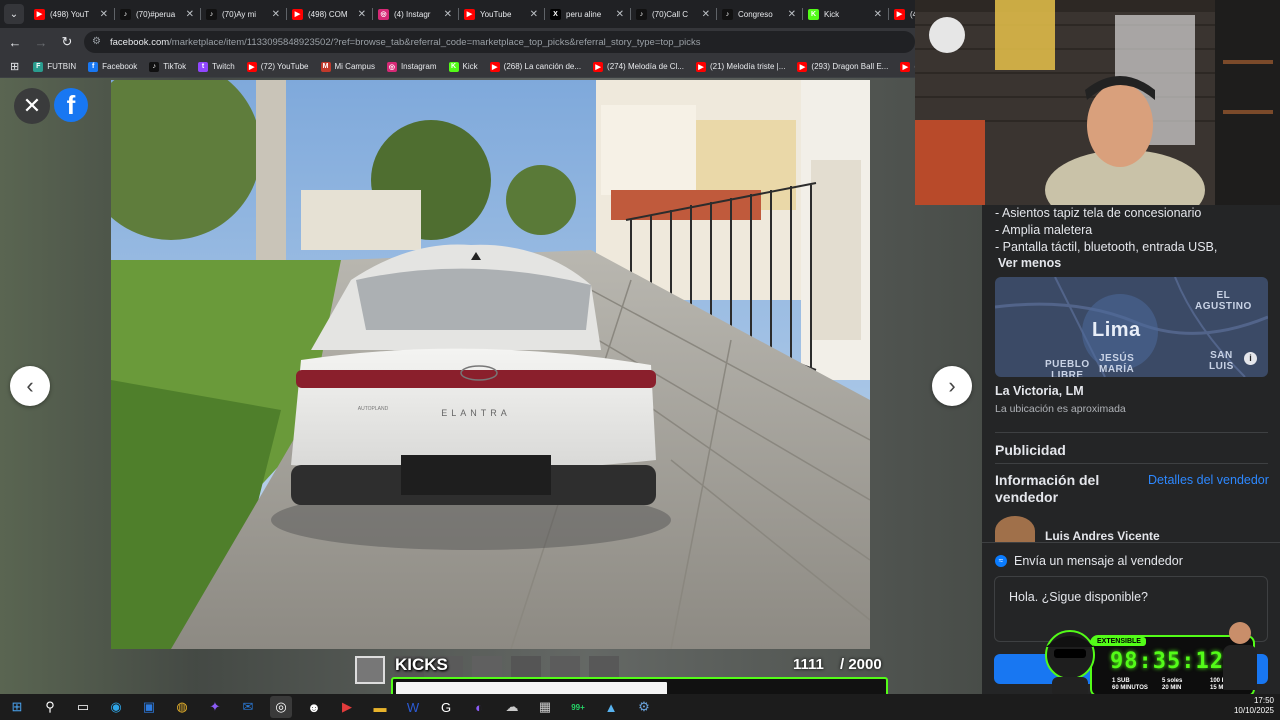 Image resolution: width=1280 pixels, height=720 pixels. Describe the element at coordinates (380, 707) in the screenshot. I see `folder-icon: ▬` at that location.